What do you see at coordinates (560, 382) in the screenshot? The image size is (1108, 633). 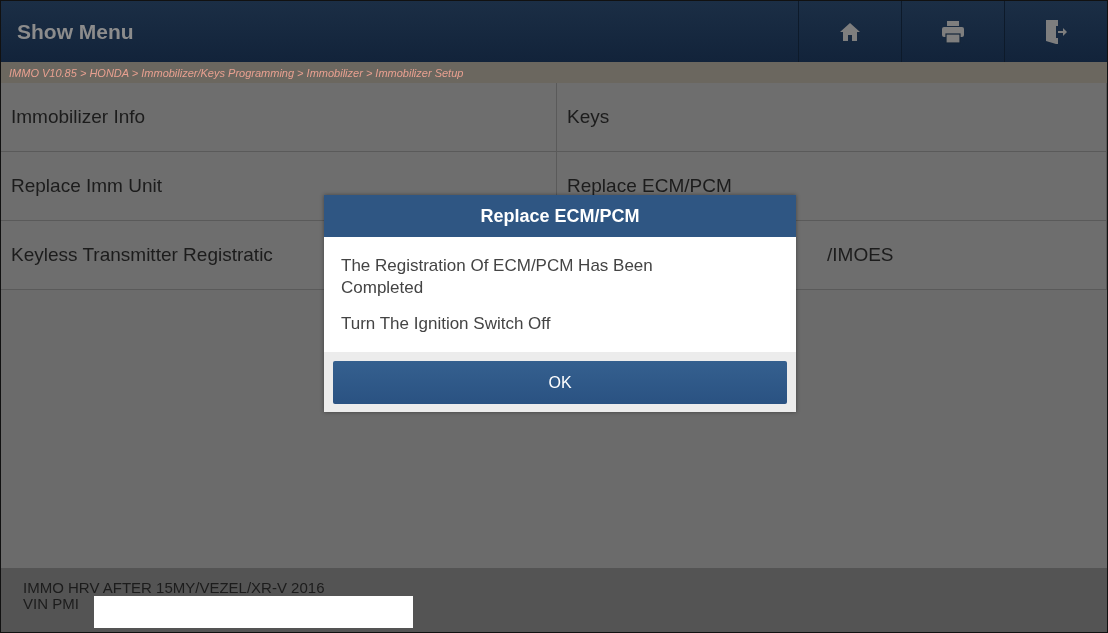 I see `ok-button: OK` at bounding box center [560, 382].